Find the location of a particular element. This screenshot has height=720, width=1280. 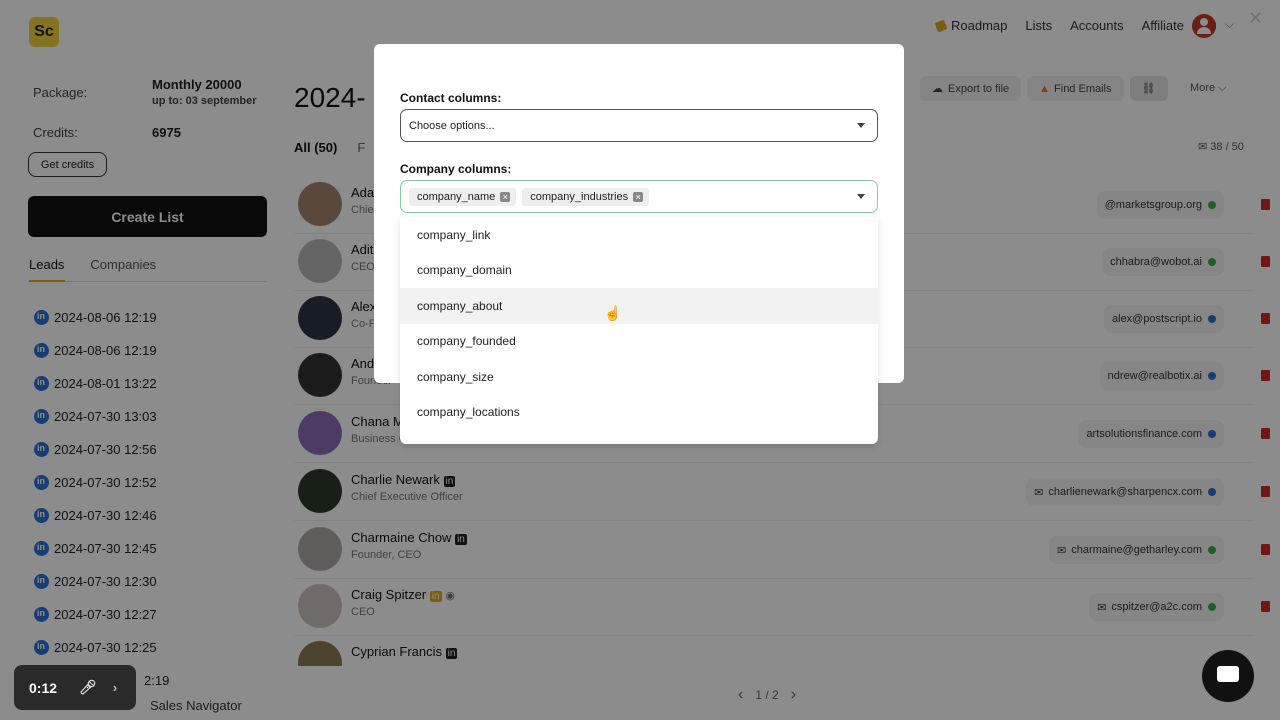

option-company-size: company_size is located at coordinates (639, 377).